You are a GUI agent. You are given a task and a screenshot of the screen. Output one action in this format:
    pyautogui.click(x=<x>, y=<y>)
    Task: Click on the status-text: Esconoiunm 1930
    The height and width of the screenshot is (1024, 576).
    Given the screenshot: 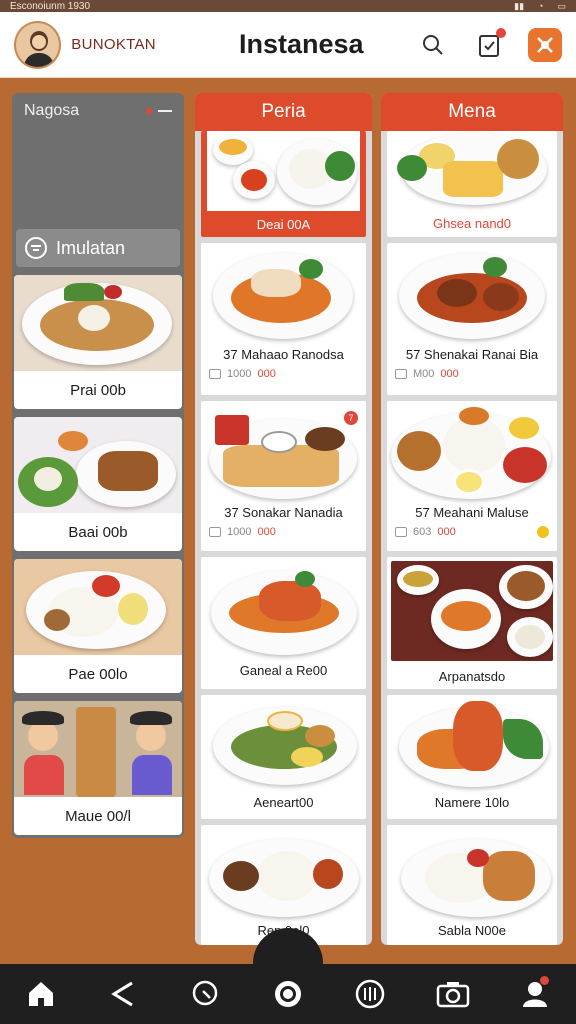 What is the action you would take?
    pyautogui.click(x=50, y=6)
    